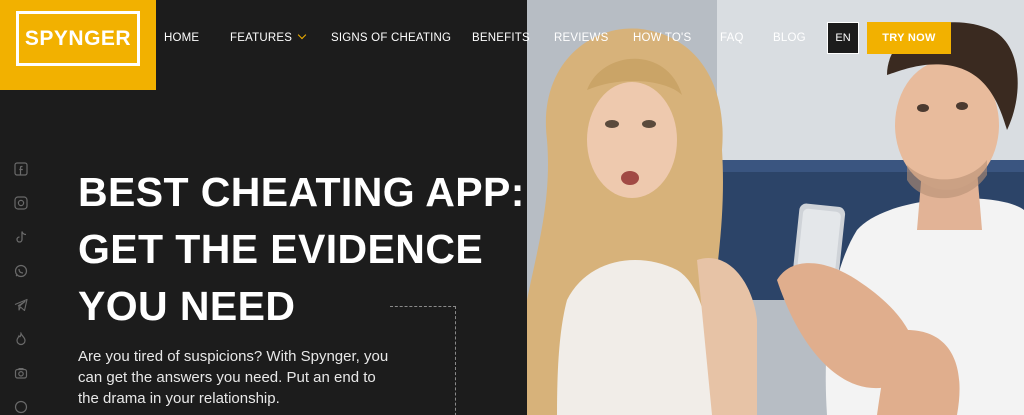 The height and width of the screenshot is (415, 1024). I want to click on hero-headline-line-2: GET THE EVIDENCE, so click(281, 249).